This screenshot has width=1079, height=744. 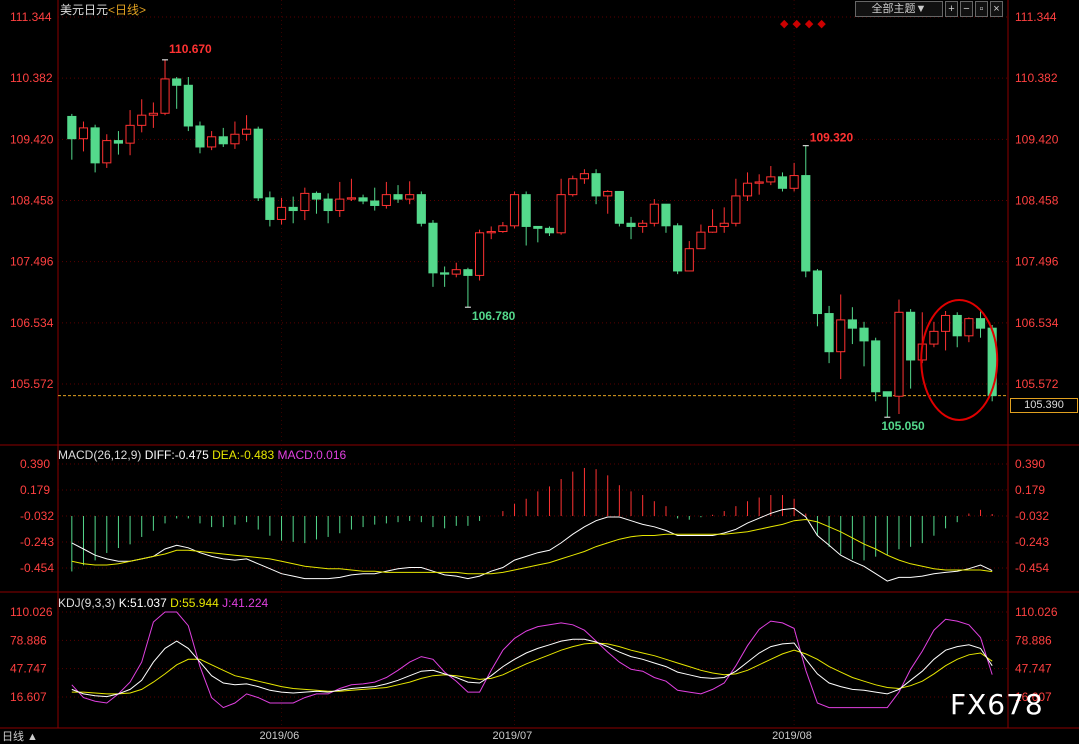 What do you see at coordinates (792, 736) in the screenshot?
I see `date-tick: 2019/08` at bounding box center [792, 736].